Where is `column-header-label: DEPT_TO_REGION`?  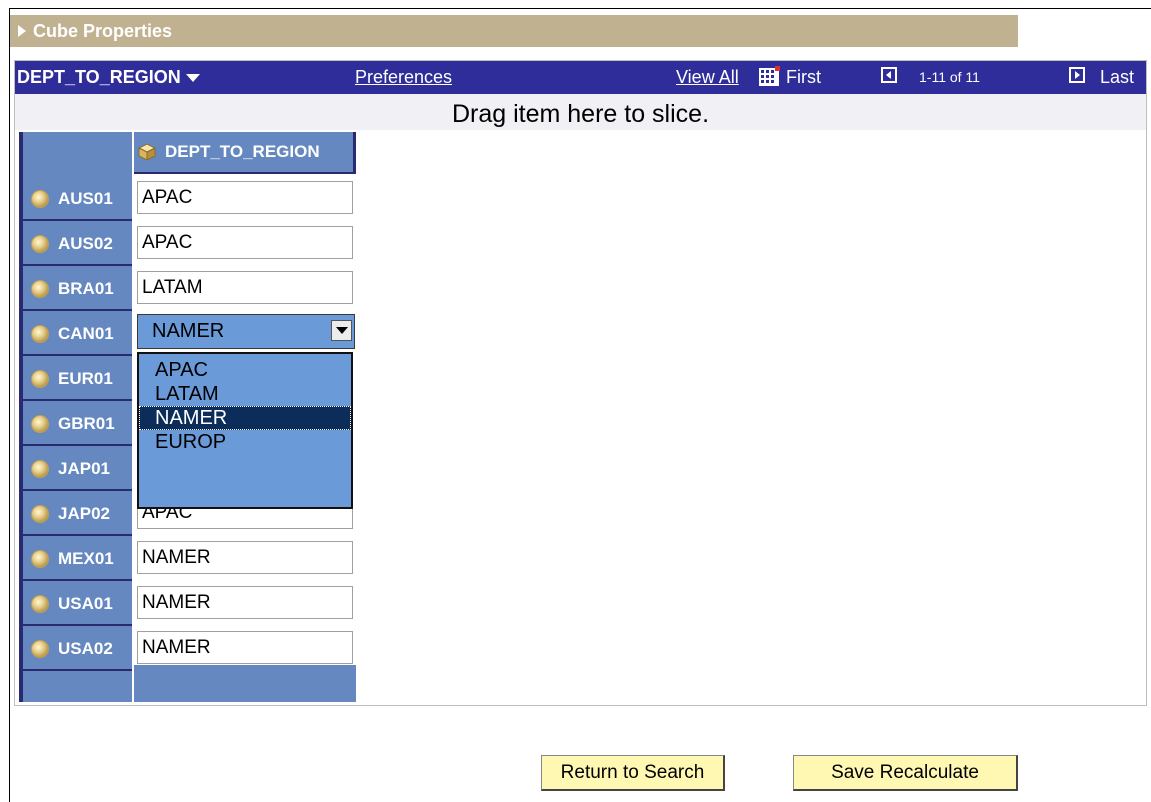
column-header-label: DEPT_TO_REGION is located at coordinates (242, 151).